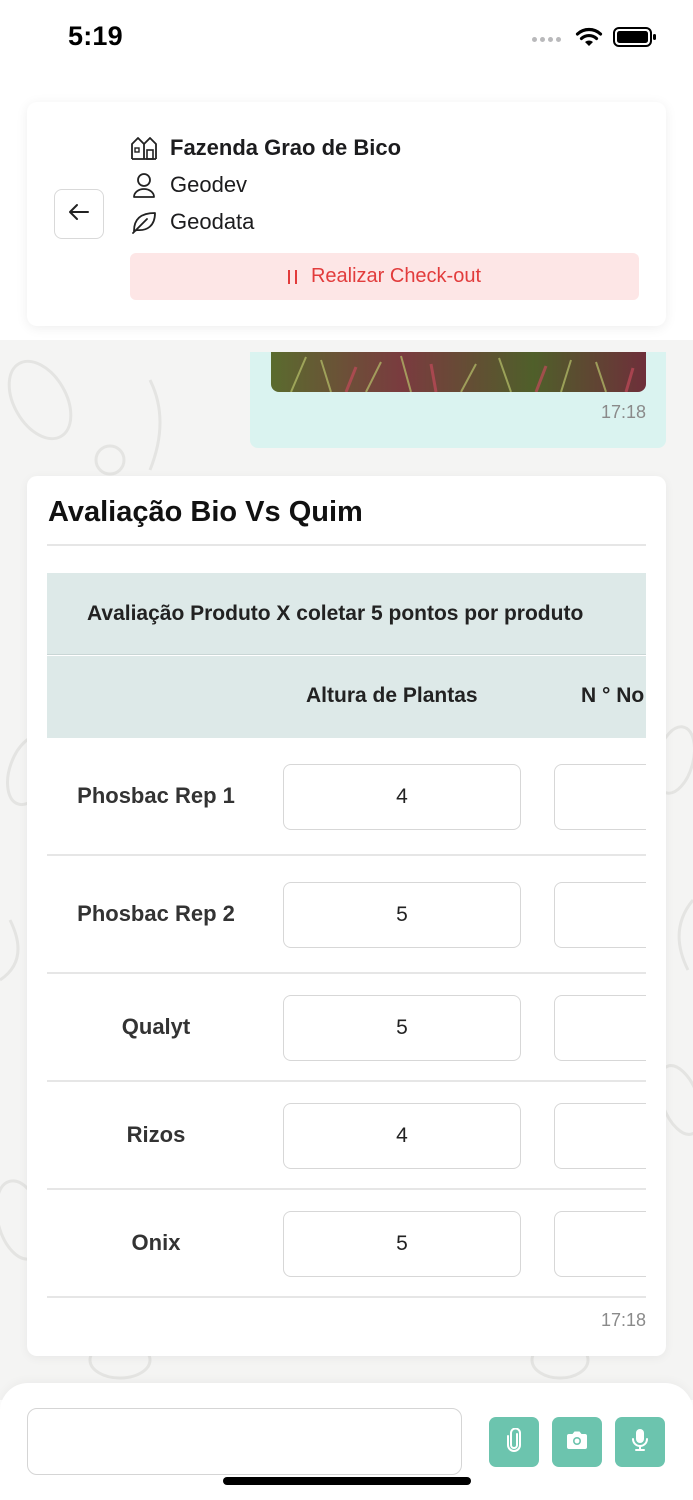 The height and width of the screenshot is (1500, 693). I want to click on farm-icon, so click(144, 148).